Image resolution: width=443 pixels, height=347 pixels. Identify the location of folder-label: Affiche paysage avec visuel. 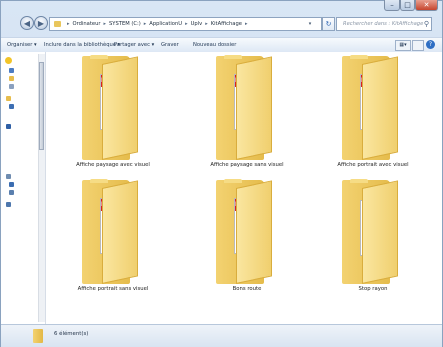
(113, 165).